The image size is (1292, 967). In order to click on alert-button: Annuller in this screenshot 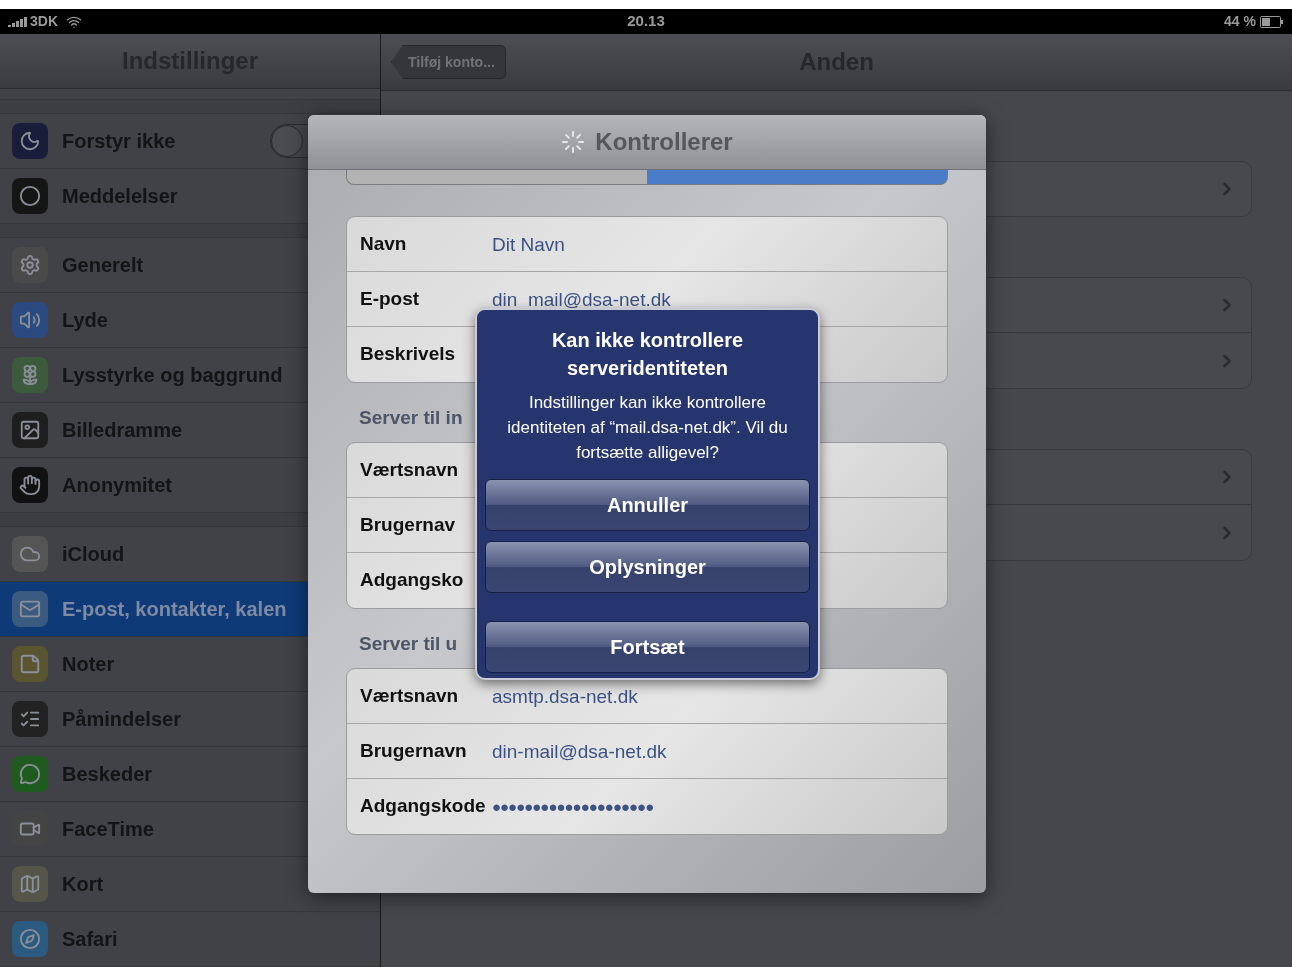, I will do `click(647, 505)`.